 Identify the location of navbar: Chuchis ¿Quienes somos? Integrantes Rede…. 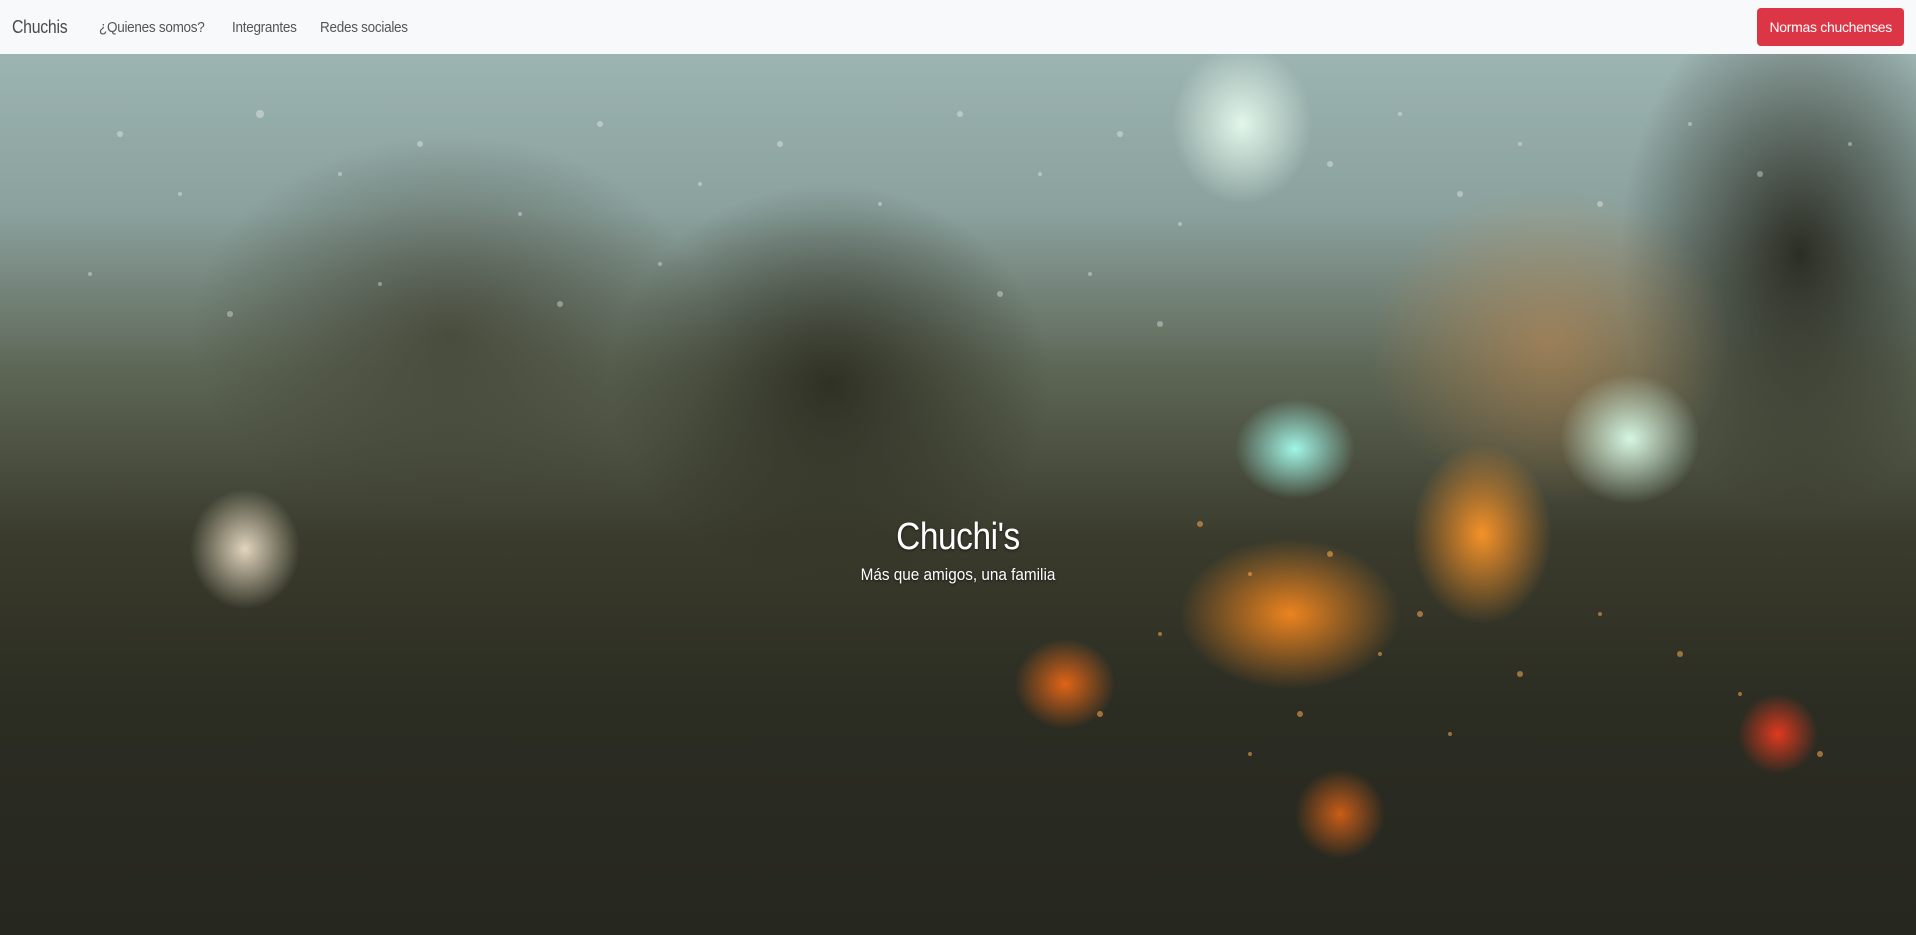
(958, 27).